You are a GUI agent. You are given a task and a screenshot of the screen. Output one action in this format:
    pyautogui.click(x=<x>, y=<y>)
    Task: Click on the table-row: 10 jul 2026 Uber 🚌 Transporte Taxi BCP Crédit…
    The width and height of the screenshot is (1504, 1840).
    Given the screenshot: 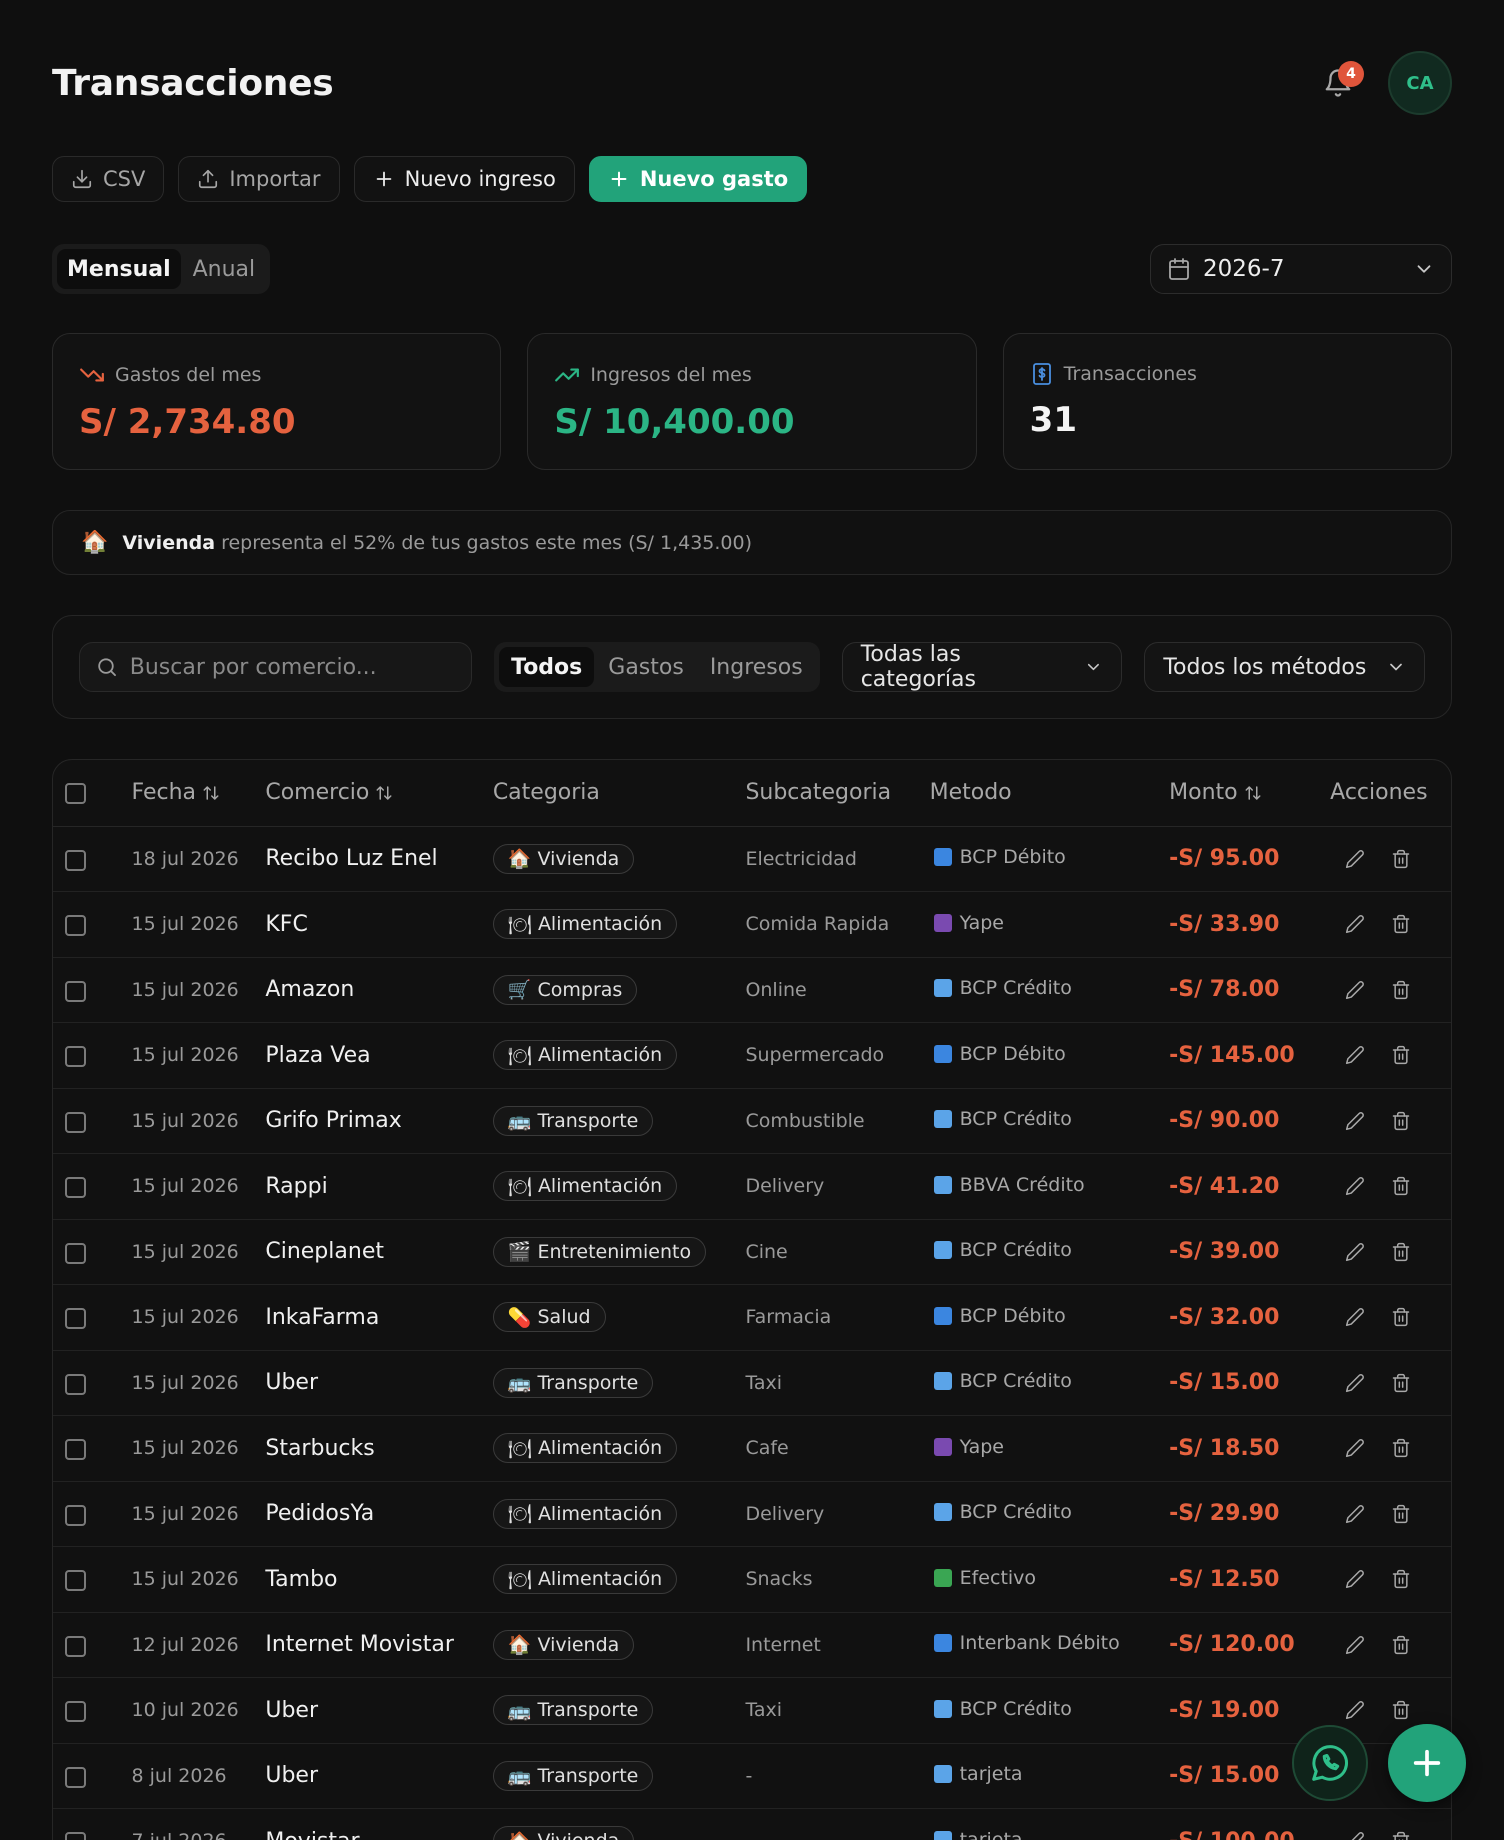 What is the action you would take?
    pyautogui.click(x=752, y=1710)
    